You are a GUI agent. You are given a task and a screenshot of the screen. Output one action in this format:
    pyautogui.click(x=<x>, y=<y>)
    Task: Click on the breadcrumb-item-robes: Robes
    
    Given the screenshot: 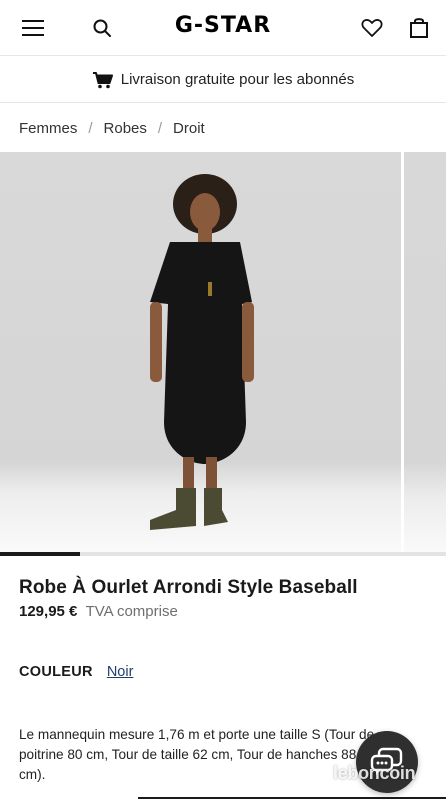 What is the action you would take?
    pyautogui.click(x=125, y=128)
    